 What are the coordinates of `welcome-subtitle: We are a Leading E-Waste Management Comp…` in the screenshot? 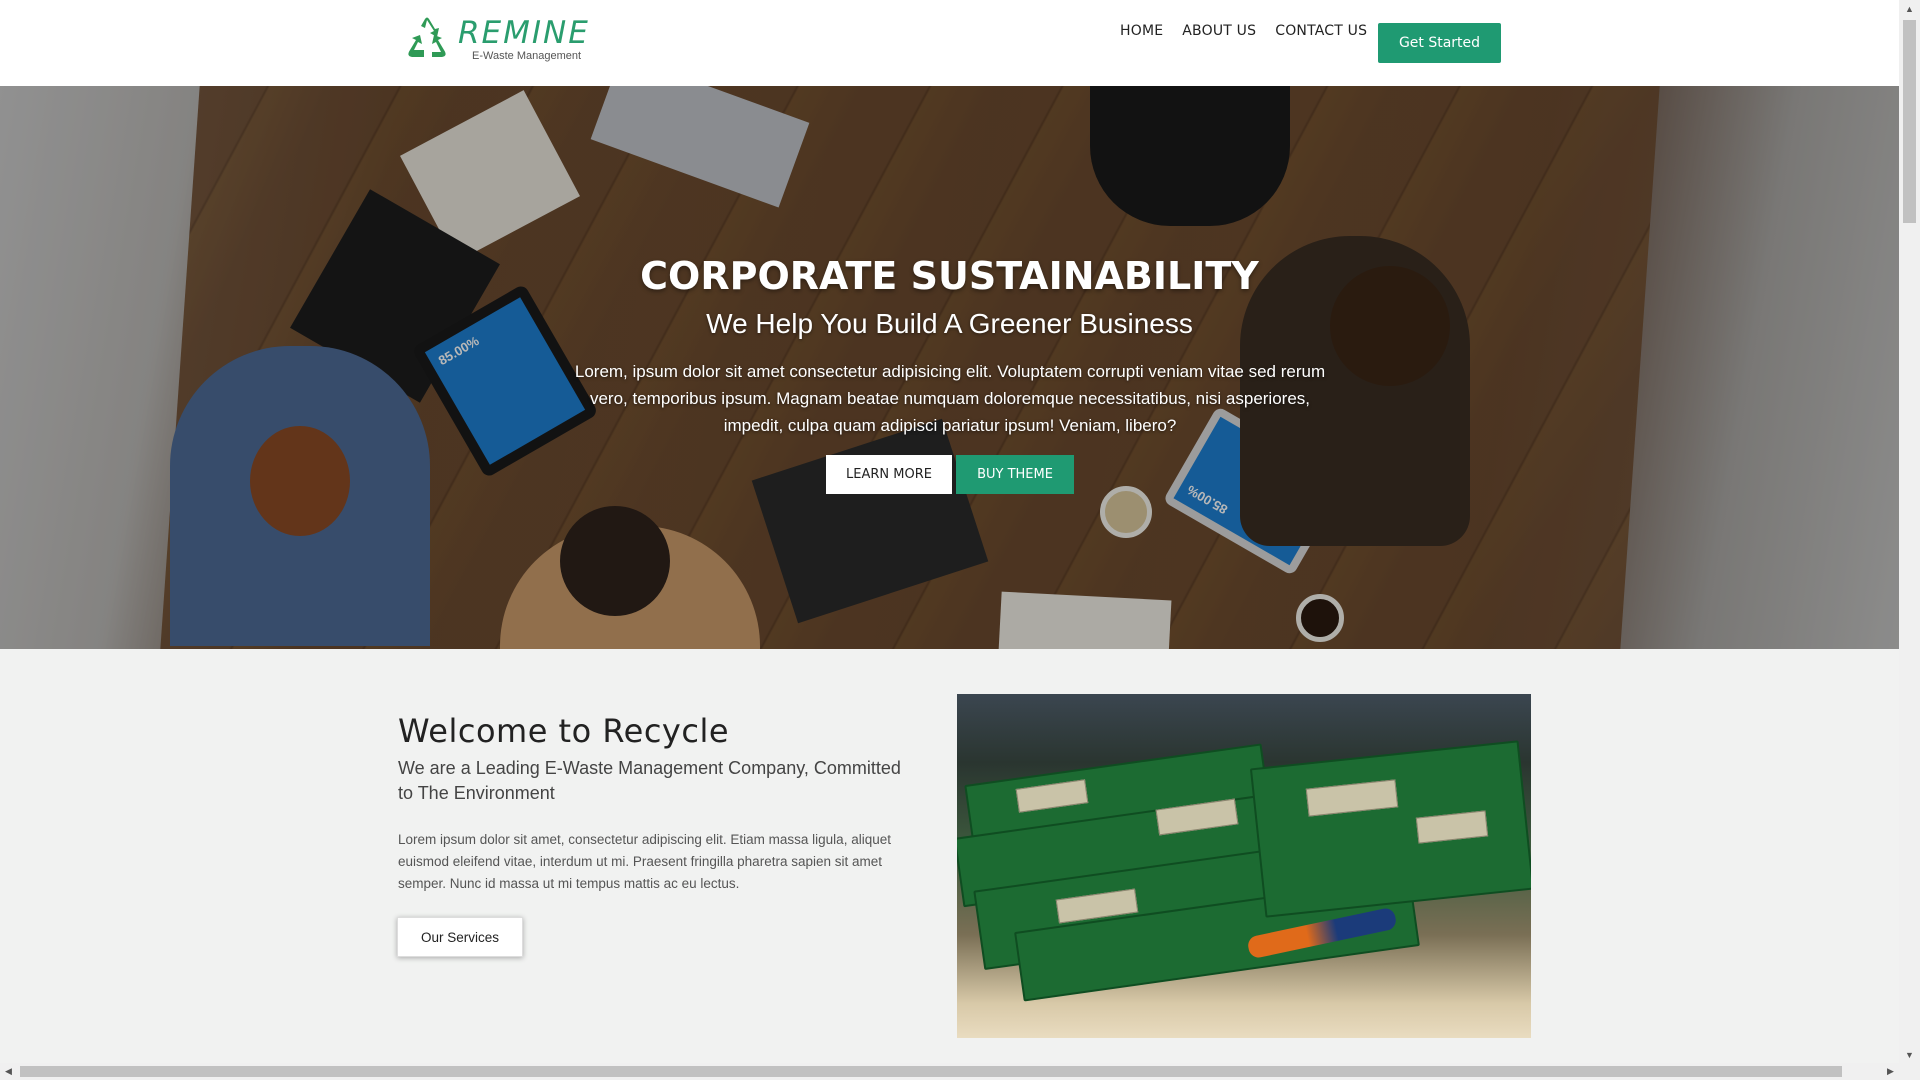 It's located at (649, 780).